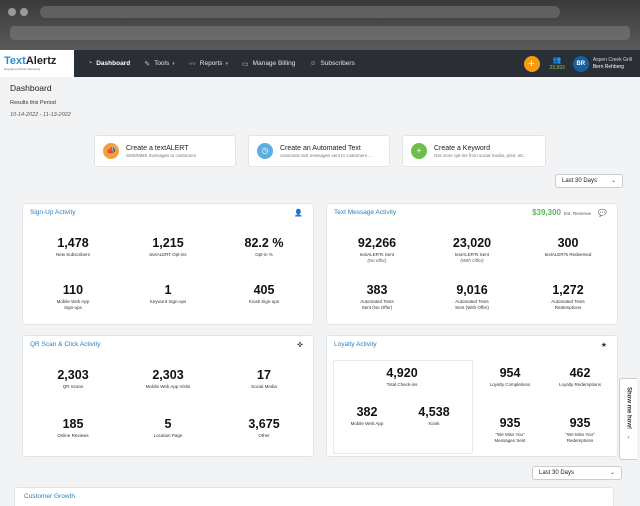 This screenshot has width=640, height=506. What do you see at coordinates (90, 63) in the screenshot?
I see `dashboard-icon: ◔` at bounding box center [90, 63].